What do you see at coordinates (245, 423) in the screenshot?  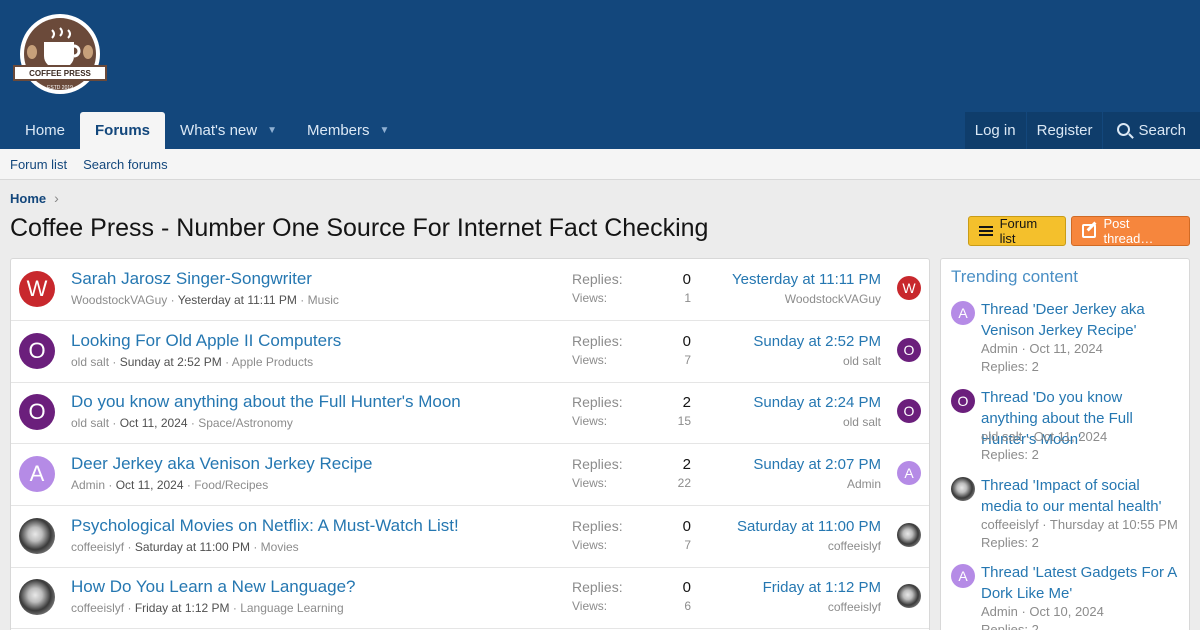 I see `thread-forum-link: Space/Astronomy` at bounding box center [245, 423].